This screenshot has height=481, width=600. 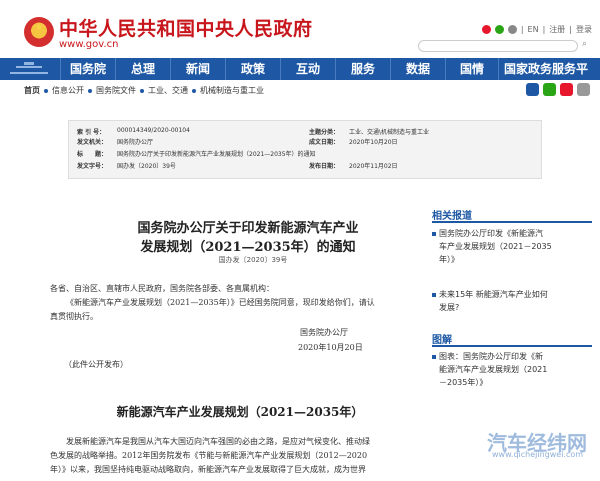 I want to click on document-title: 国务院办公厅关于印发新能源汽车产业 发展规划（2021—2035年）的通知, so click(x=248, y=238).